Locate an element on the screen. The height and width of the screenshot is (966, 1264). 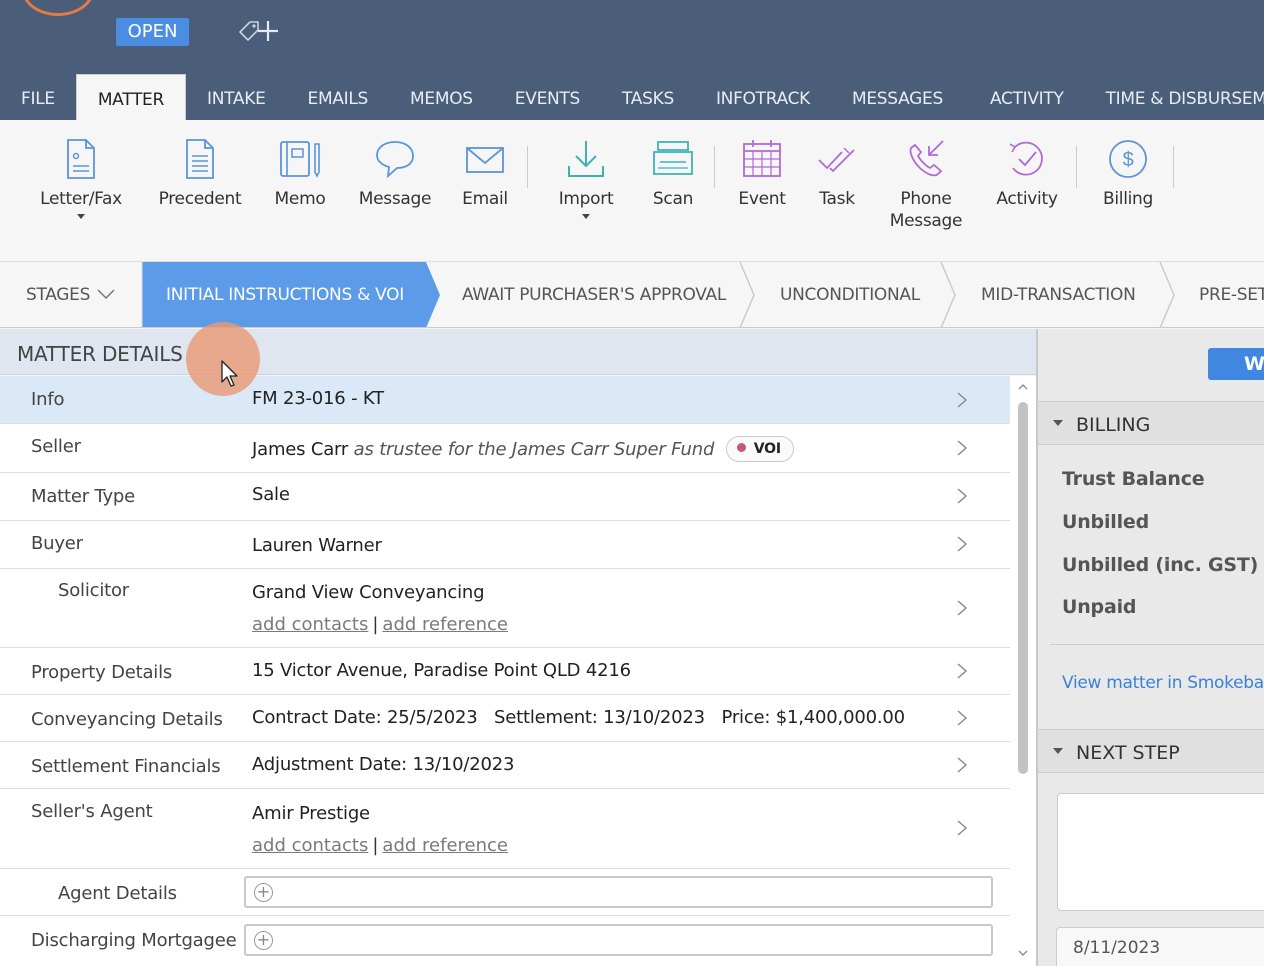
scan-button: Scan is located at coordinates (673, 174).